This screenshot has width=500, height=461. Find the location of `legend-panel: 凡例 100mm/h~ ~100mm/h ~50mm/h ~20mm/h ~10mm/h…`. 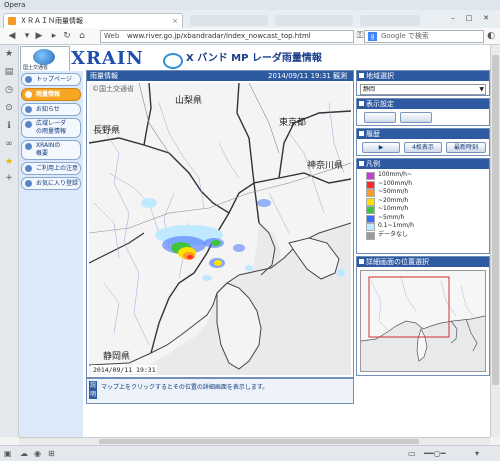

legend-panel: 凡例 100mm/h~ ~100mm/h ~50mm/h ~20mm/h ~10mm/h… is located at coordinates (423, 206).